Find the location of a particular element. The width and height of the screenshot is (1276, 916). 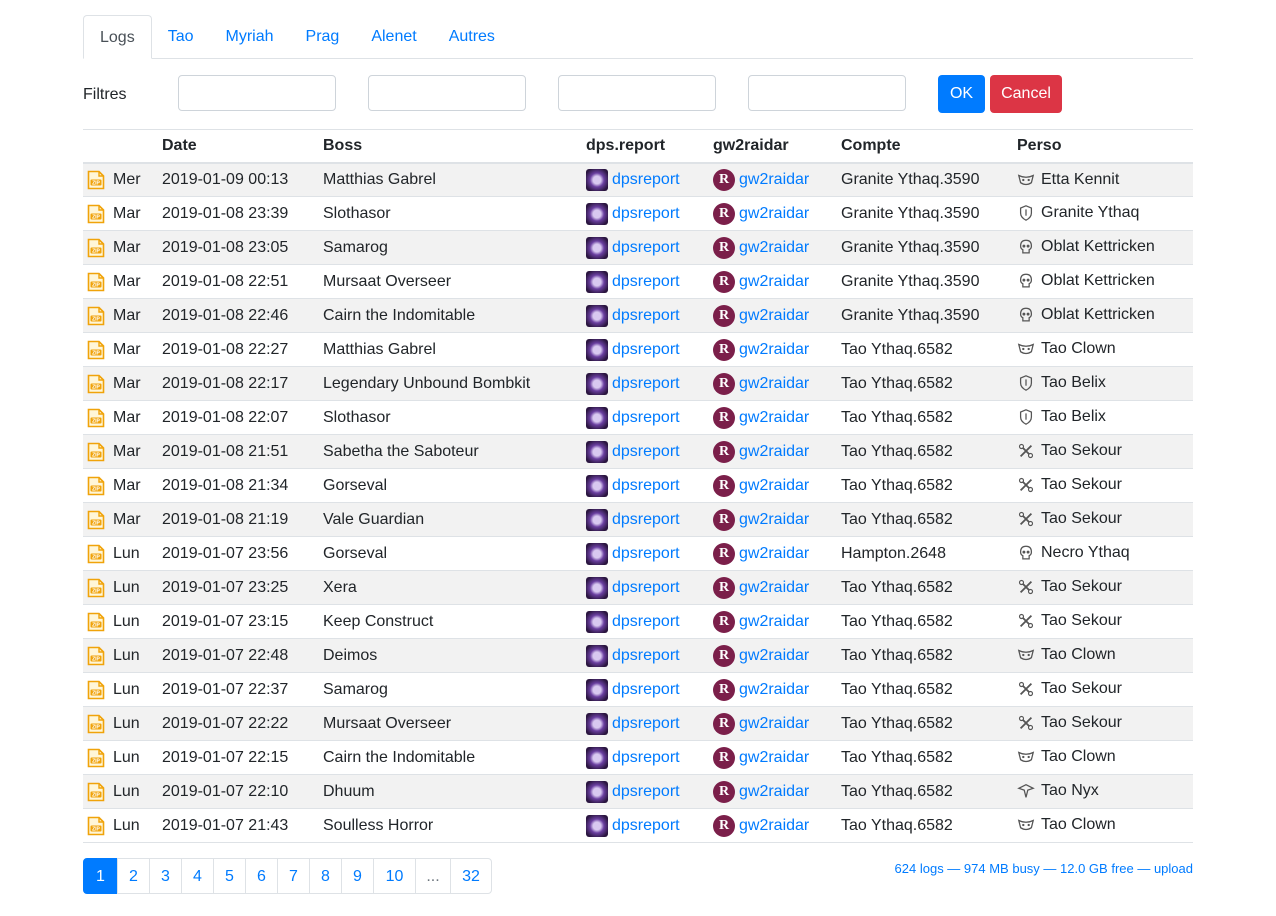

gears-icon is located at coordinates (1026, 451).